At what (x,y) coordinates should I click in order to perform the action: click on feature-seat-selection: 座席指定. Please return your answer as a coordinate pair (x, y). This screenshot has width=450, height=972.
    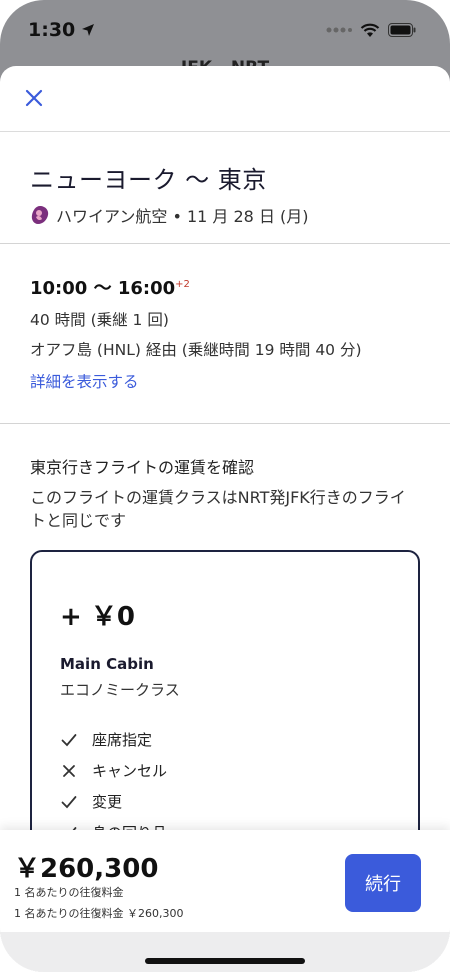
    Looking at the image, I should click on (225, 739).